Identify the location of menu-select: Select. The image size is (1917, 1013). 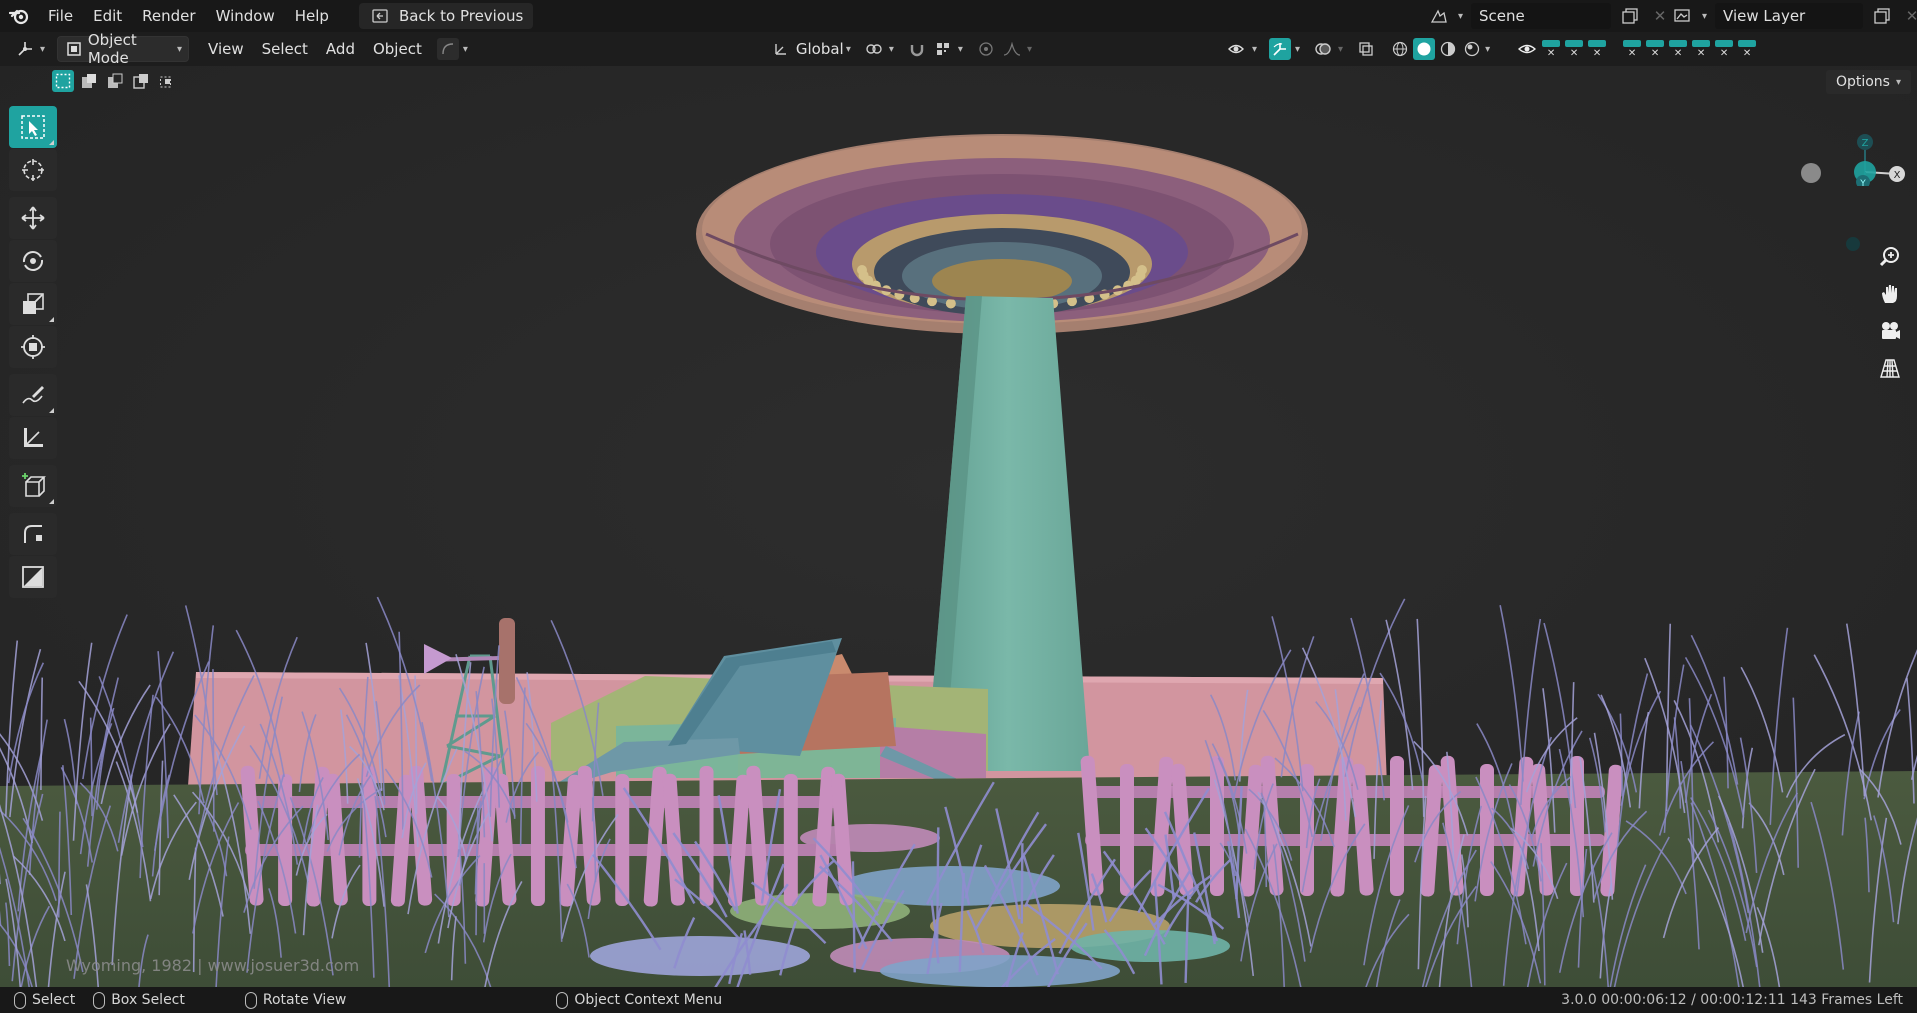
(285, 49).